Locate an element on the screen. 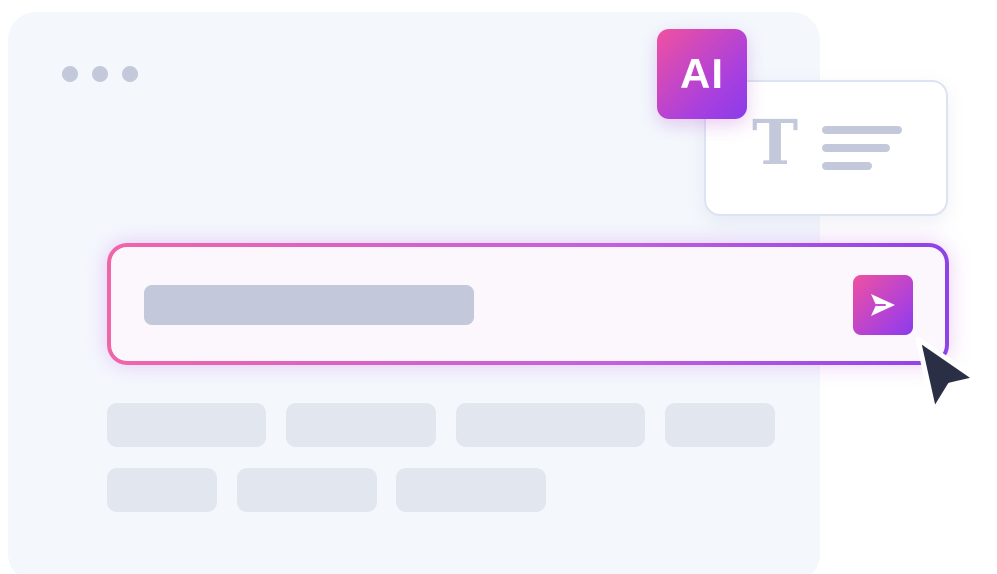 The height and width of the screenshot is (574, 997). text-format-icon: T is located at coordinates (775, 142).